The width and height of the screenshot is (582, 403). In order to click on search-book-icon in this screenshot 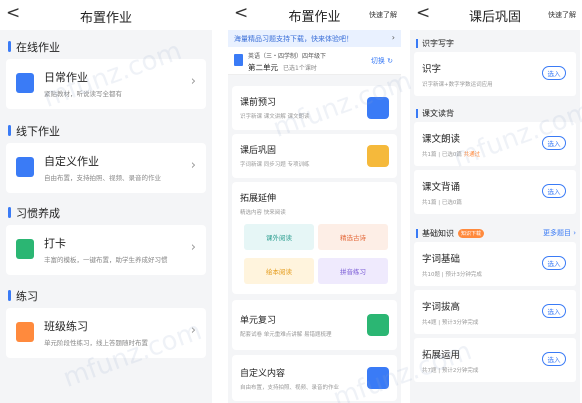, I will do `click(378, 108)`.